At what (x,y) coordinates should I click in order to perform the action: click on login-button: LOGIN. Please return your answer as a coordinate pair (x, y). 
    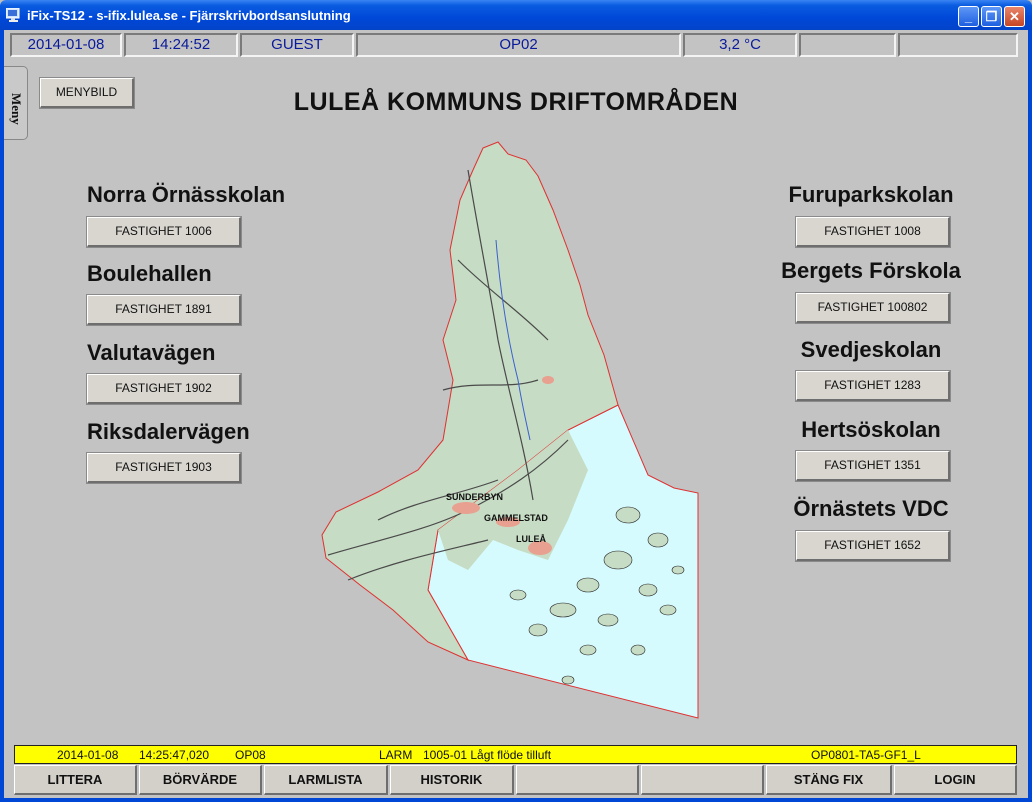
    Looking at the image, I should click on (955, 780).